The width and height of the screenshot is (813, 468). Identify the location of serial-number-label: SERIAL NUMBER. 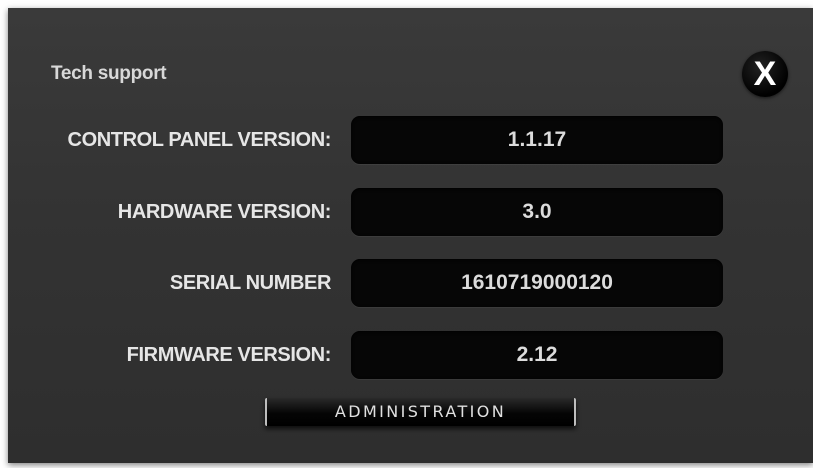
(250, 283).